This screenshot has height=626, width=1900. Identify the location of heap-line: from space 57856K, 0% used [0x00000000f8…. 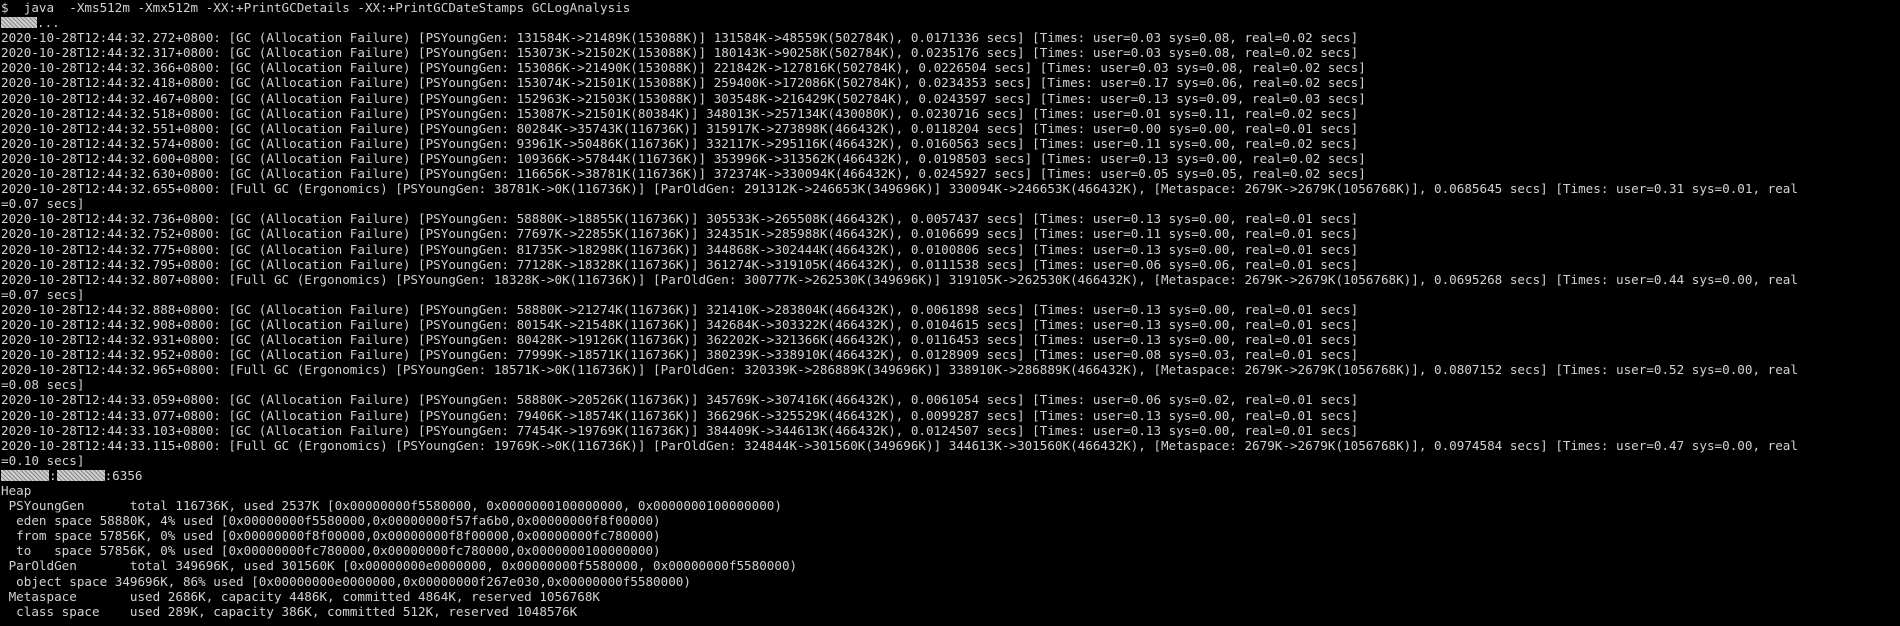
(331, 536).